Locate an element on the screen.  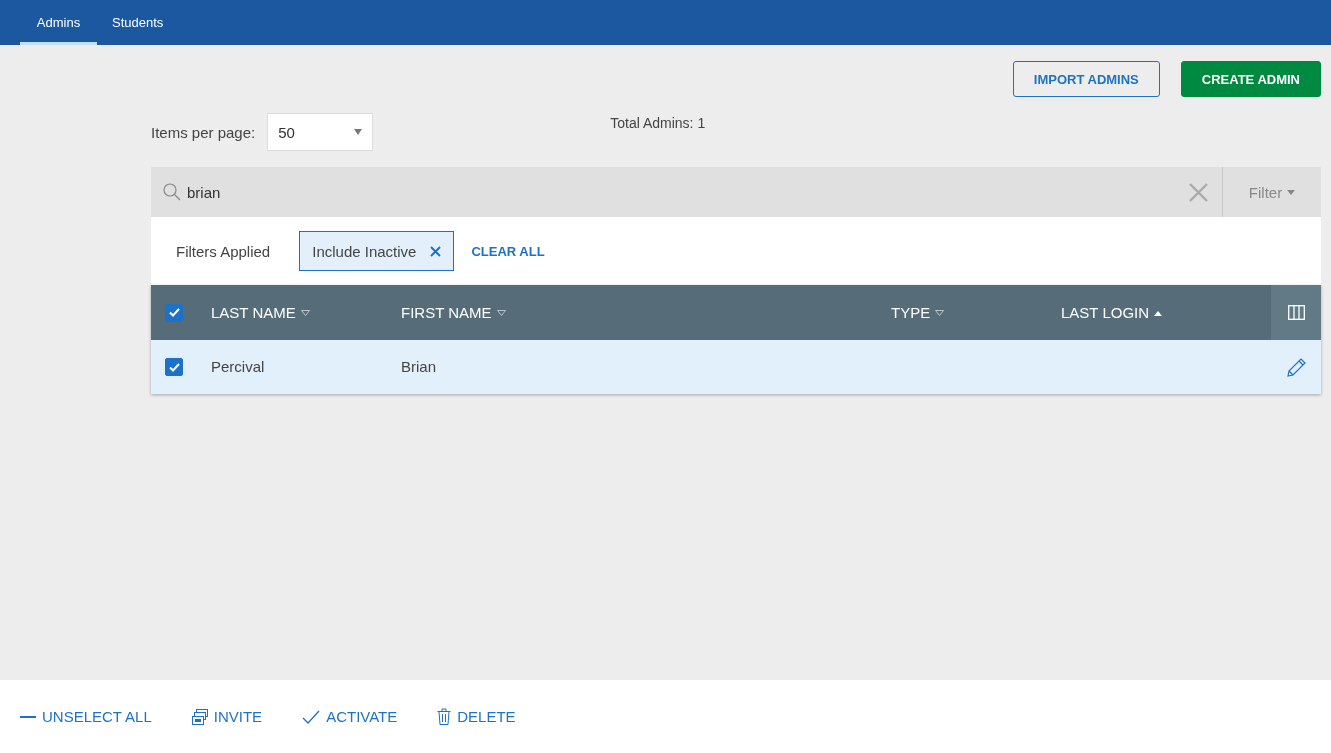
columns-button is located at coordinates (1296, 312).